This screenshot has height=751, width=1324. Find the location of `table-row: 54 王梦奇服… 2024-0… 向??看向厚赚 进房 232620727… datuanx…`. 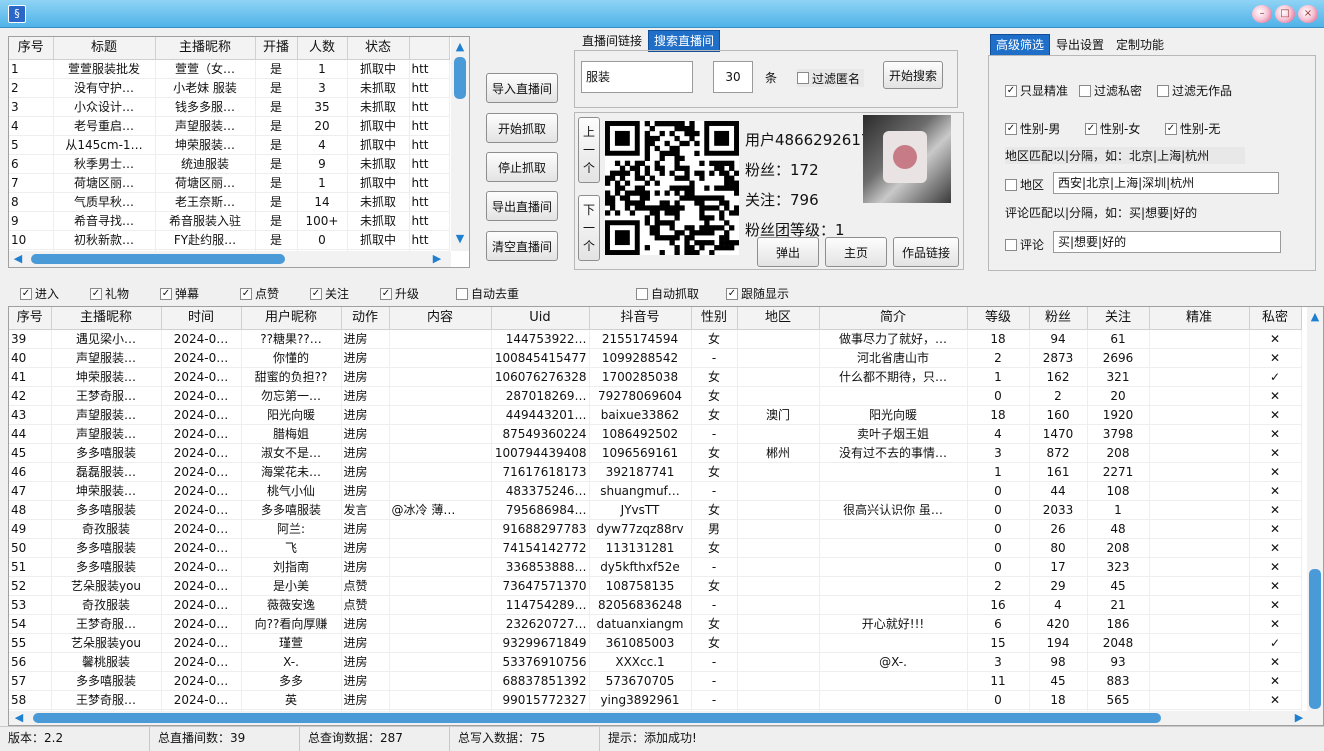

table-row: 54 王梦奇服… 2024-0… 向??看向厚赚 进房 232620727… datuanx… is located at coordinates (655, 624).